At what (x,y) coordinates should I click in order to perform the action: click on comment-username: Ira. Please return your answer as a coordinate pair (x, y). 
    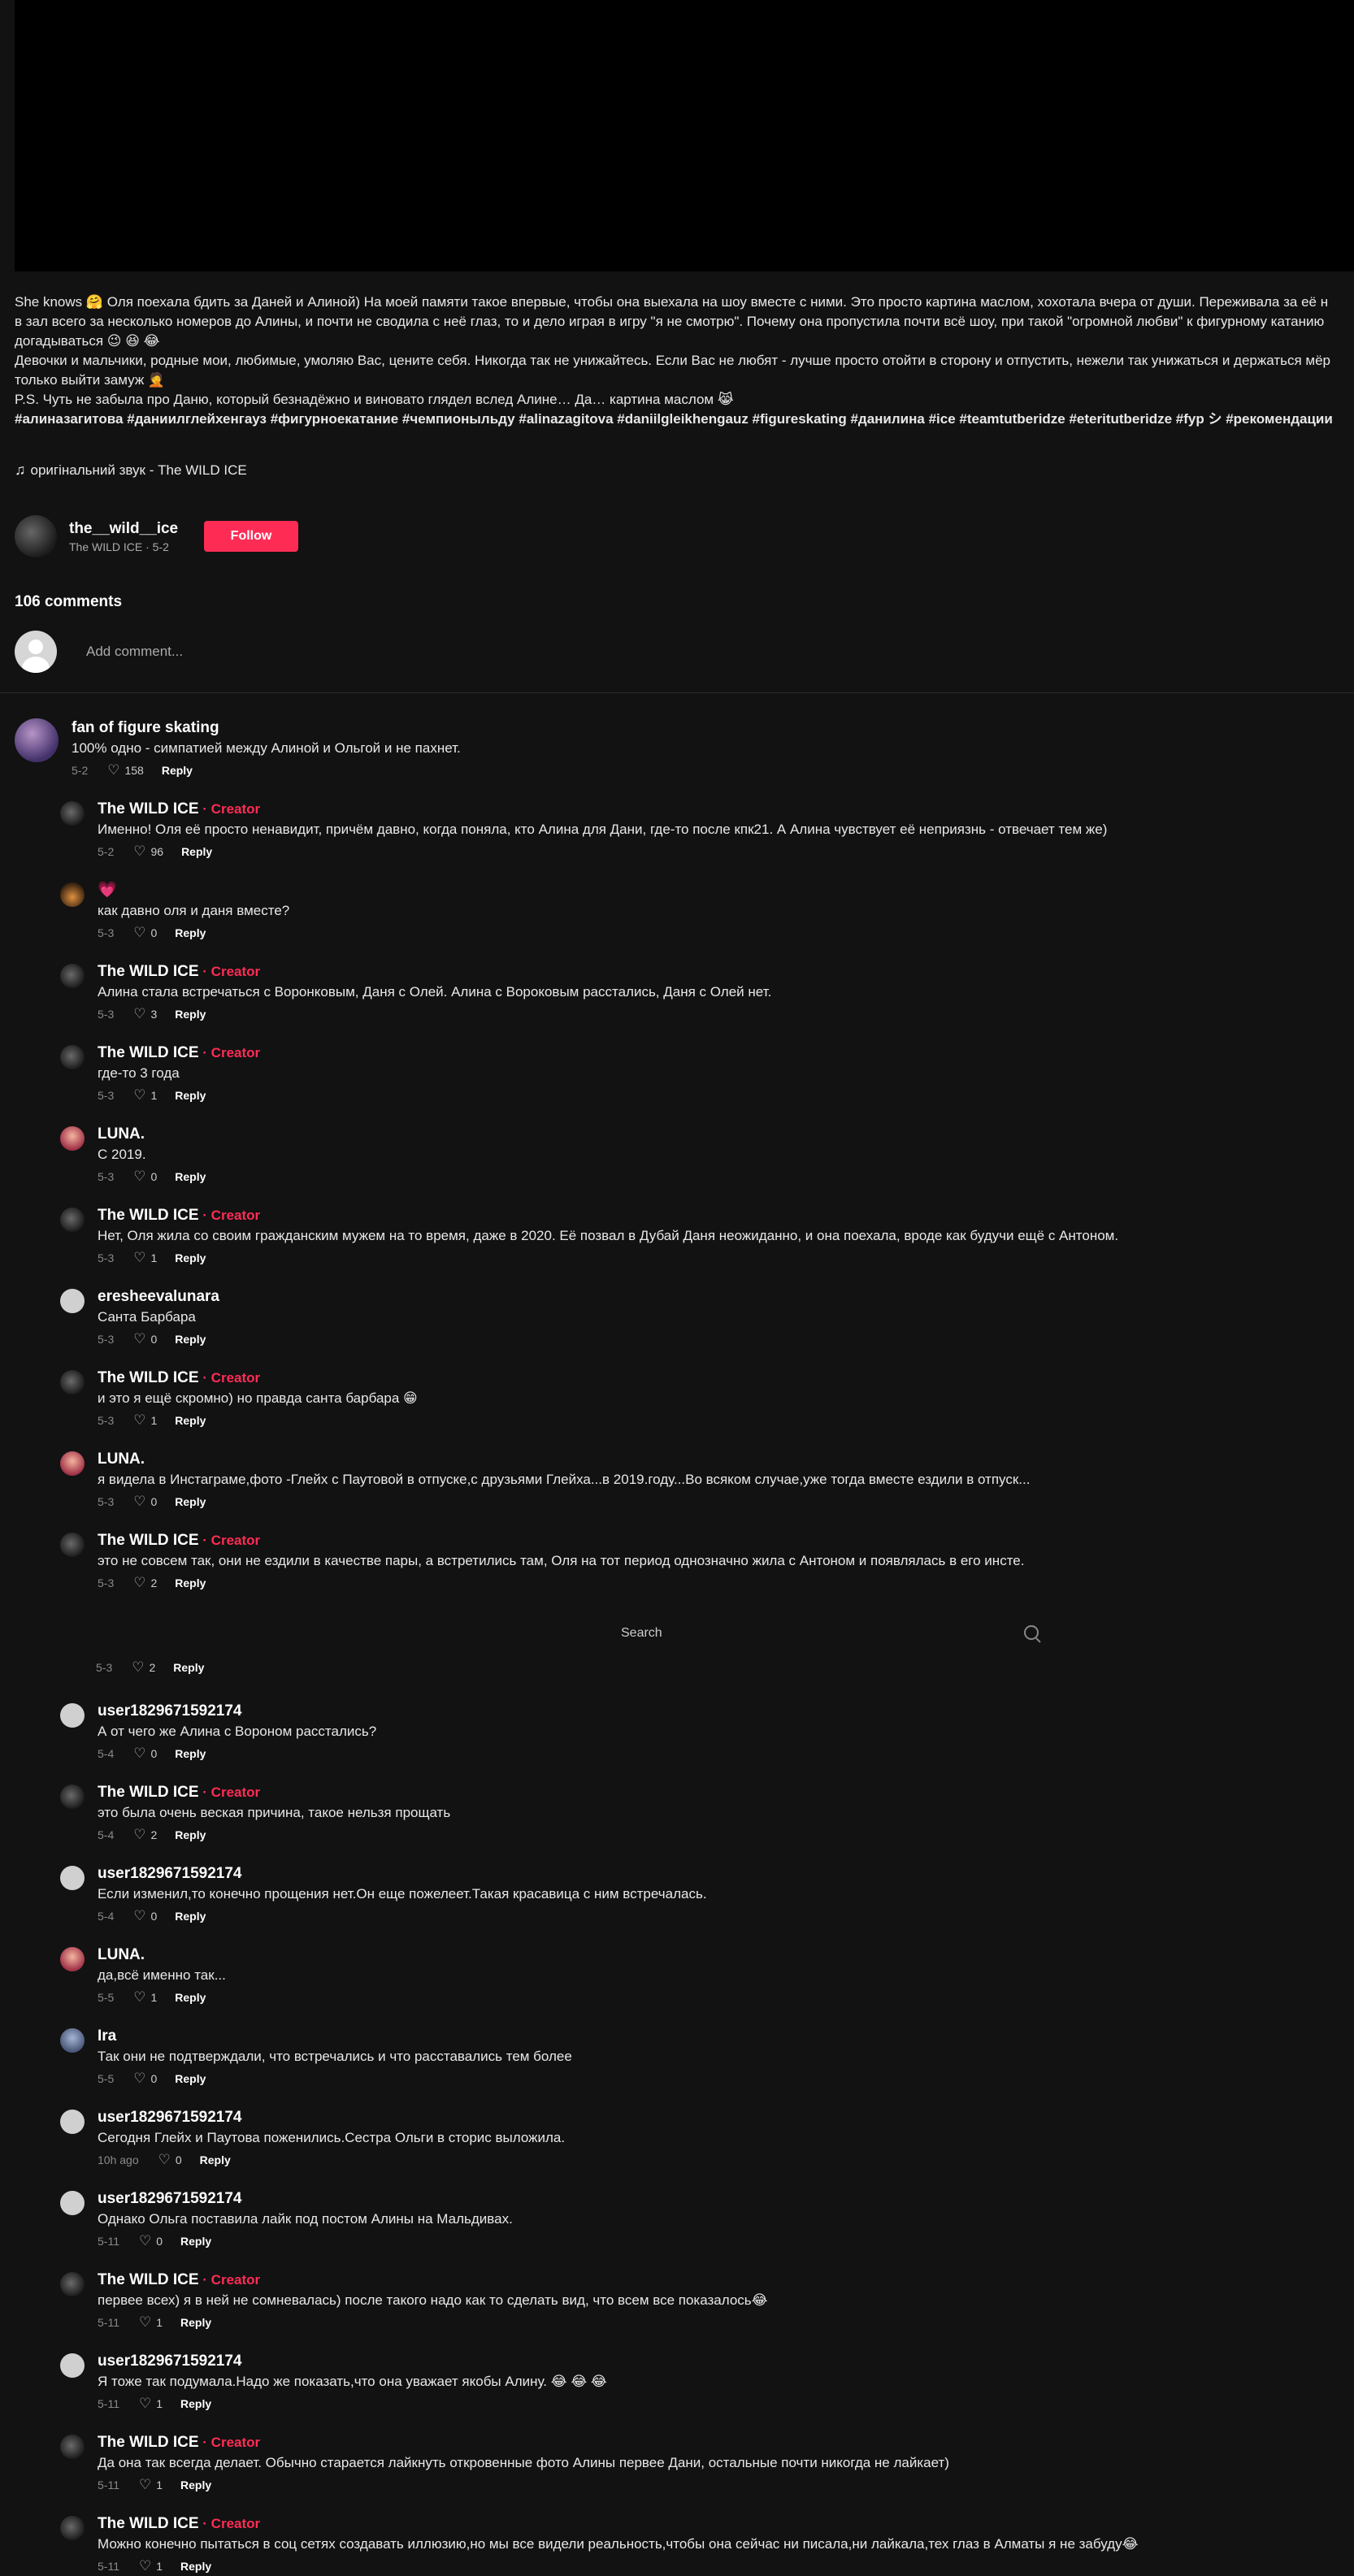
    Looking at the image, I should click on (107, 2036).